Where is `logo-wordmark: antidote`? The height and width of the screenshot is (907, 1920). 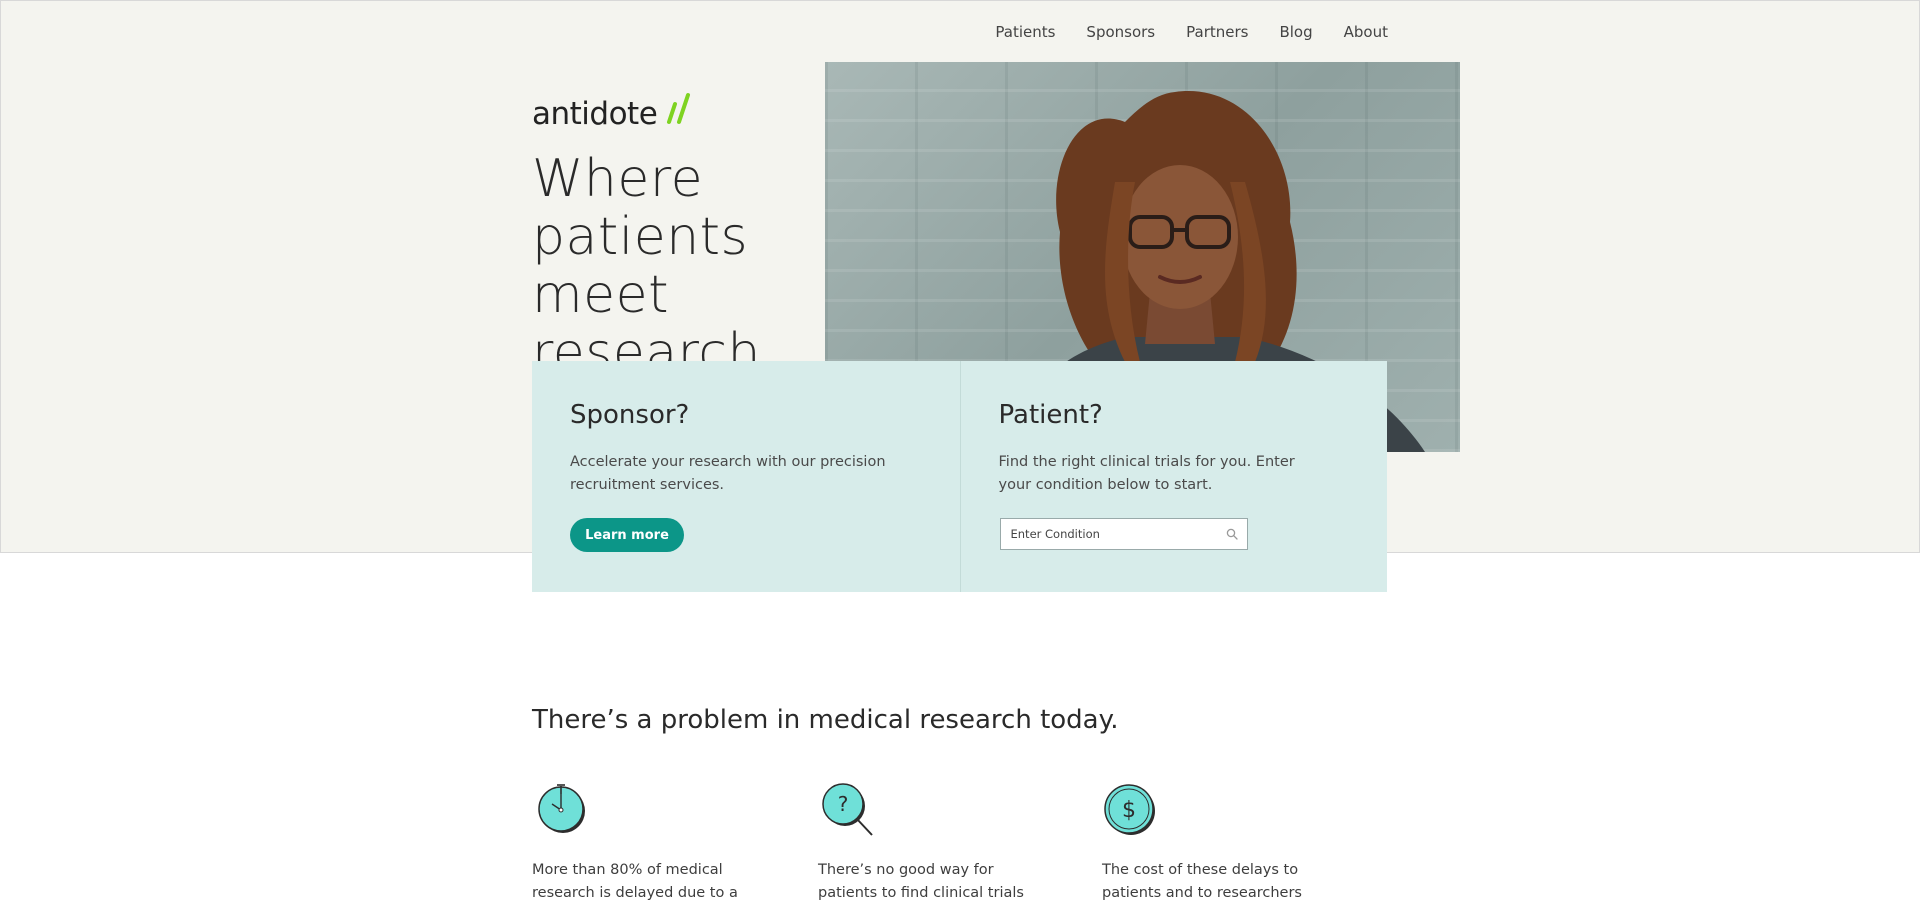 logo-wordmark: antidote is located at coordinates (595, 114).